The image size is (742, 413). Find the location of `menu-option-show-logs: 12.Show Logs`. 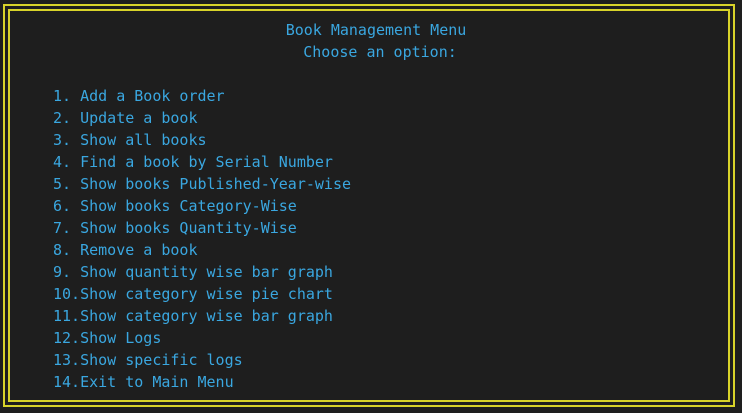

menu-option-show-logs: 12.Show Logs is located at coordinates (107, 338).